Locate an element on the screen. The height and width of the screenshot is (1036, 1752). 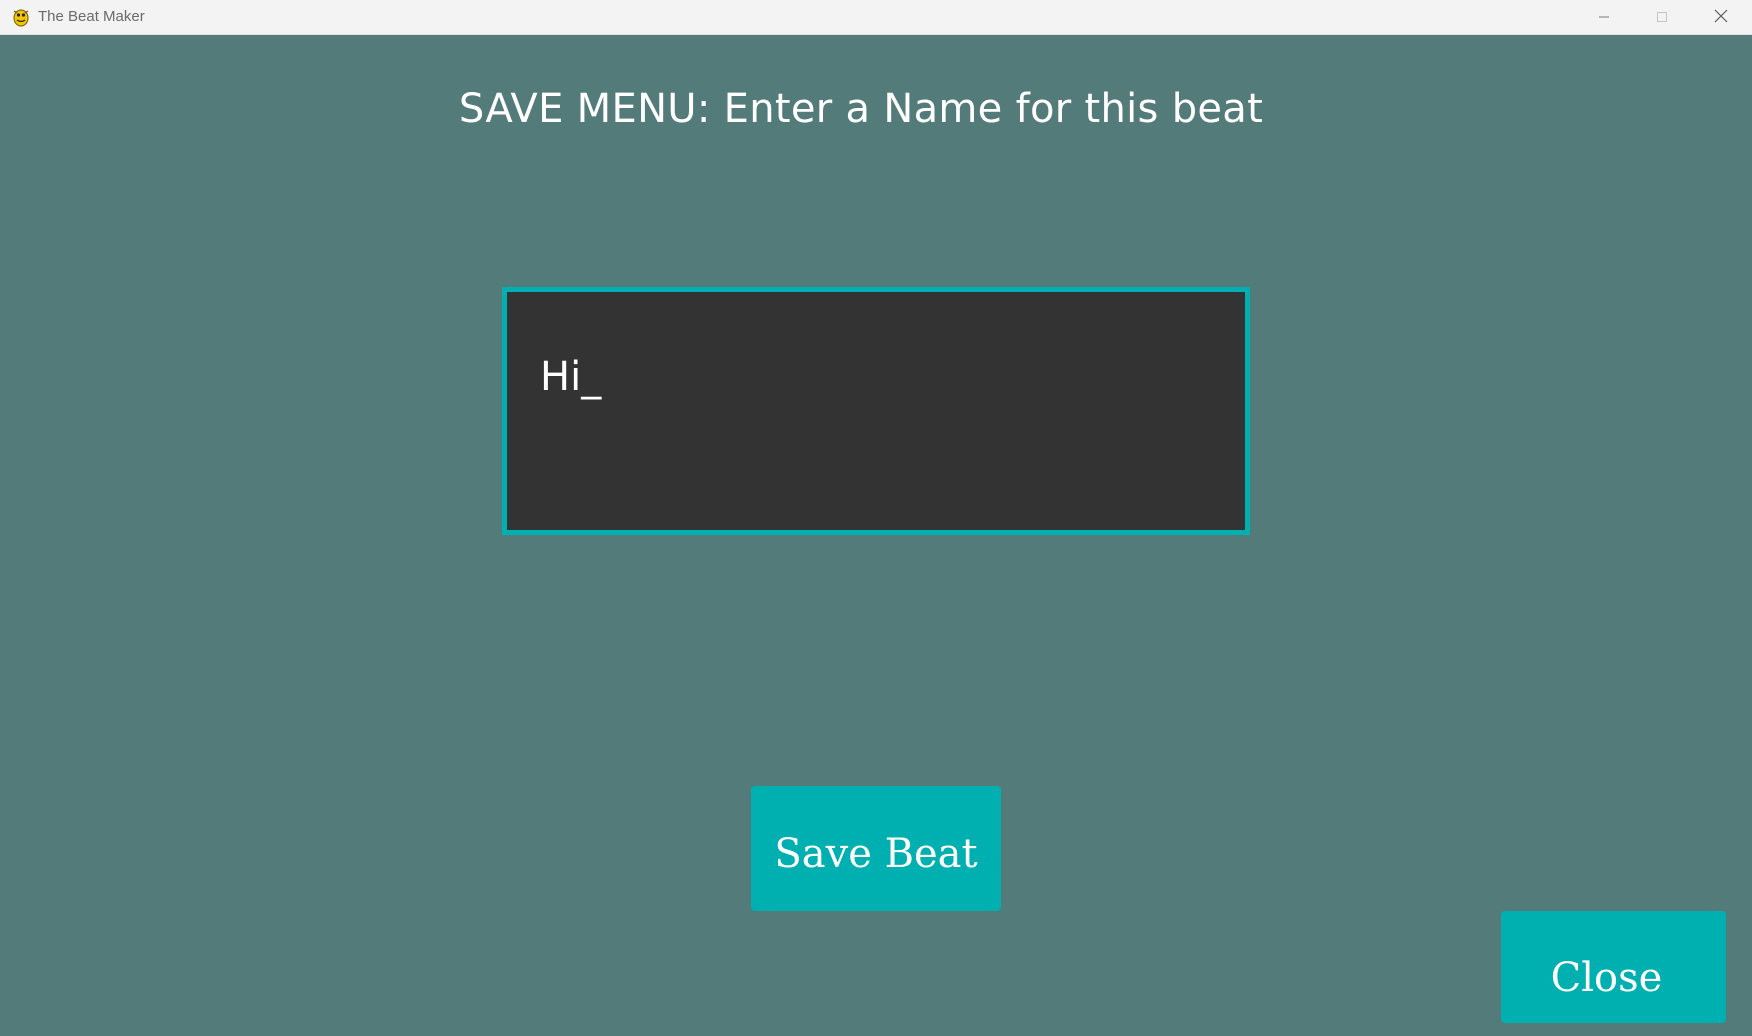
close-window-button is located at coordinates (1721, 17).